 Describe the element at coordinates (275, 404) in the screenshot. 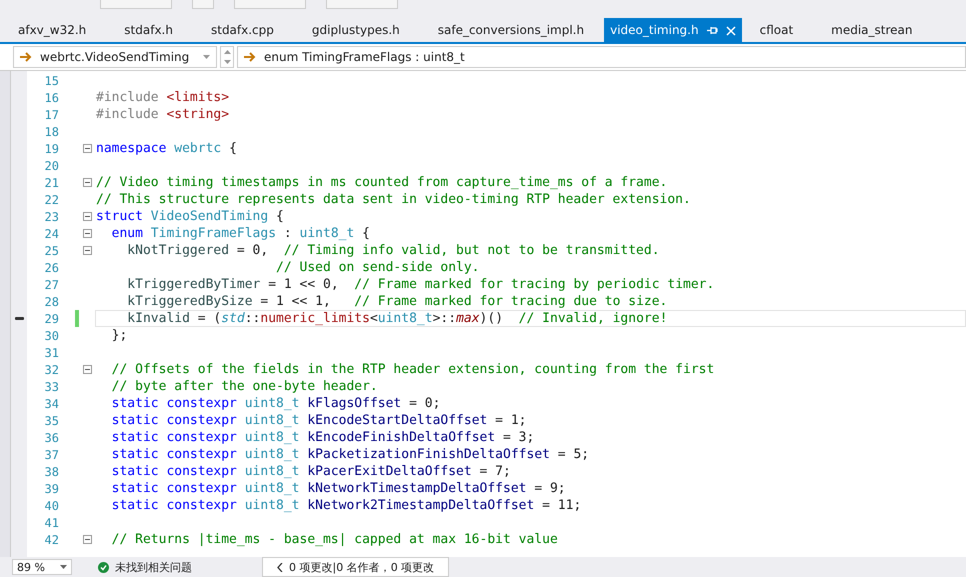

I see `code-line: static constexpr uint8_t kFlagsOffset = 0;` at that location.